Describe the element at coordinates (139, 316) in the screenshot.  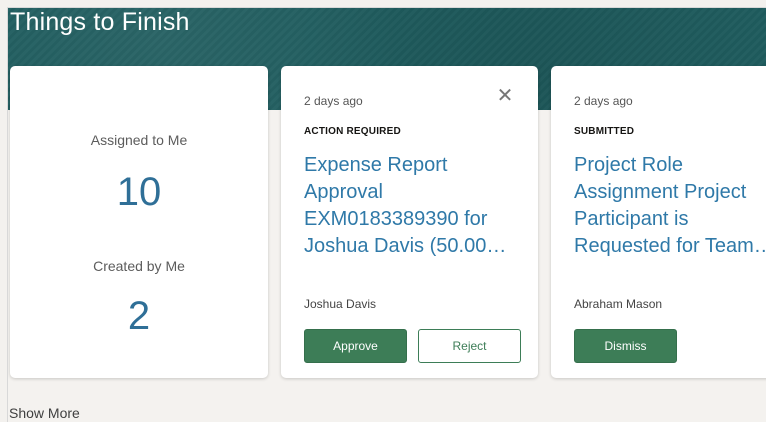
I see `created-by-me-count: 2` at that location.